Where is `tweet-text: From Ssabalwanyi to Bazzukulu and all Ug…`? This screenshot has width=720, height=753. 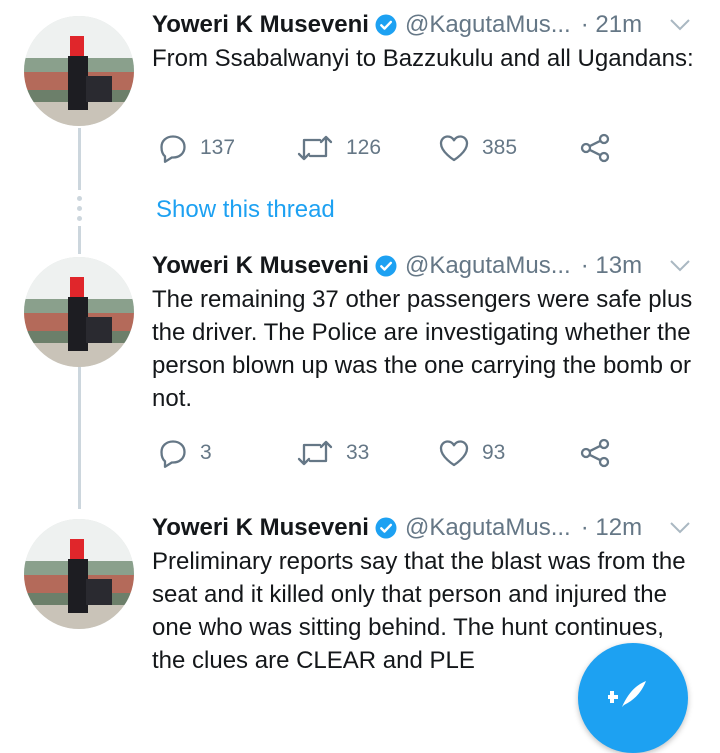 tweet-text: From Ssabalwanyi to Bazzukulu and all Ug… is located at coordinates (423, 58).